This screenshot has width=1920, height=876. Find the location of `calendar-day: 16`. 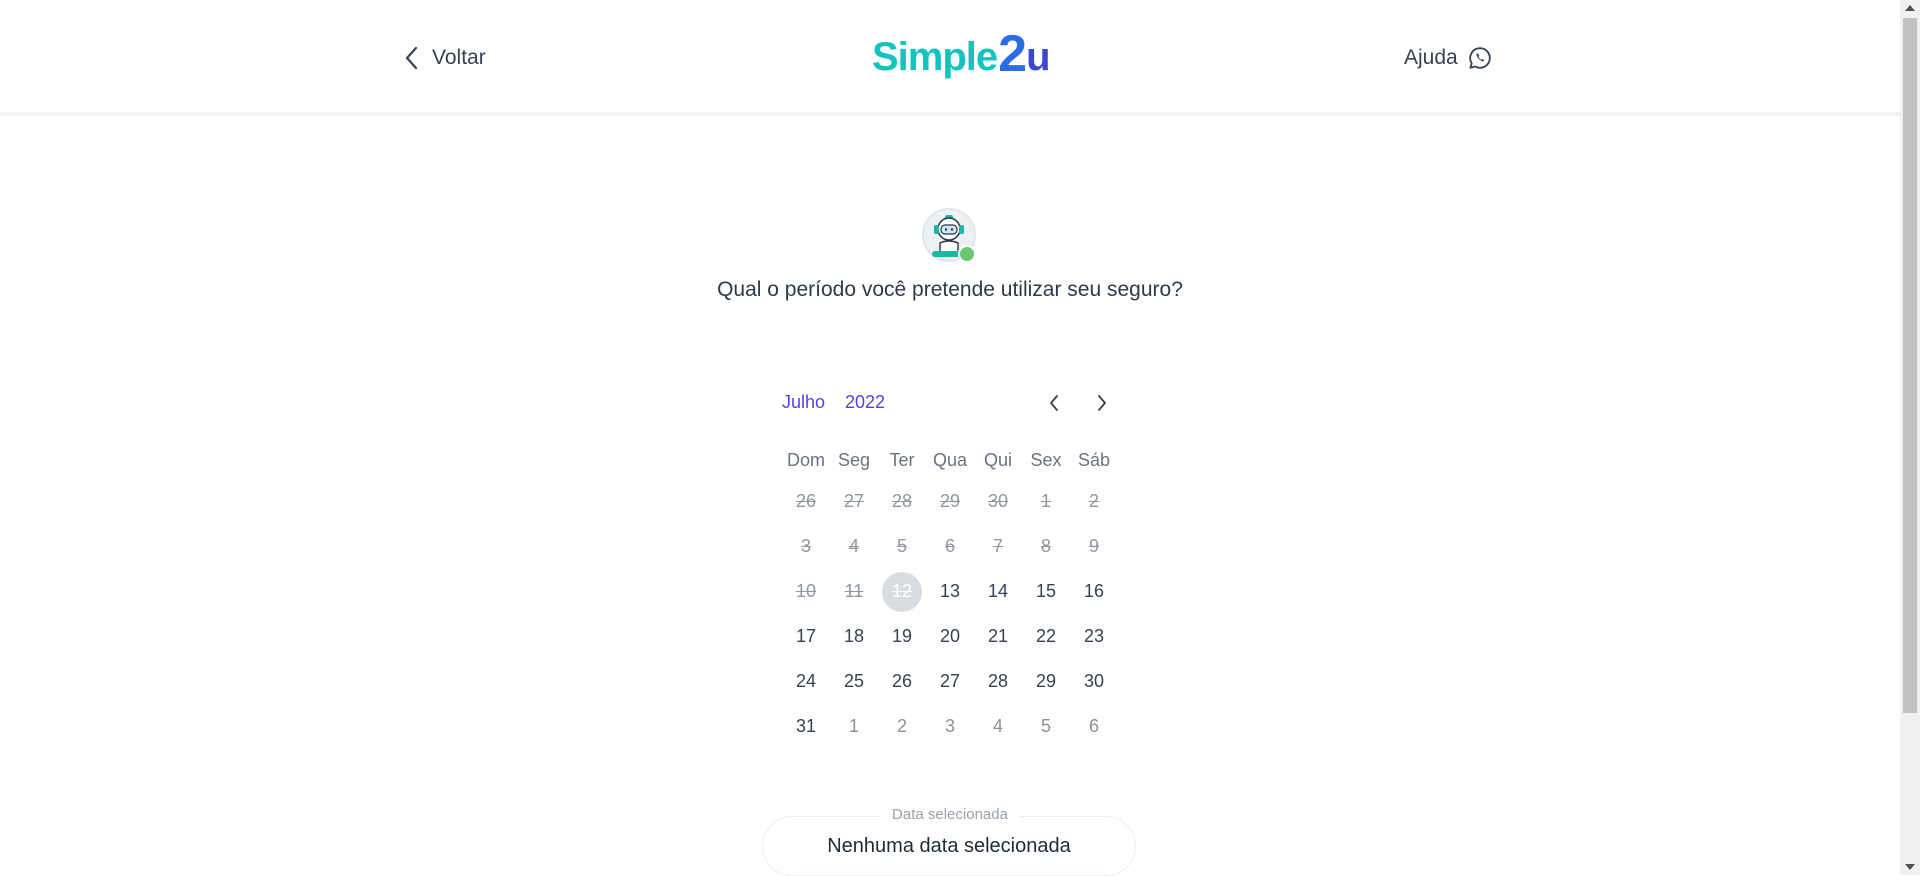

calendar-day: 16 is located at coordinates (1094, 591).